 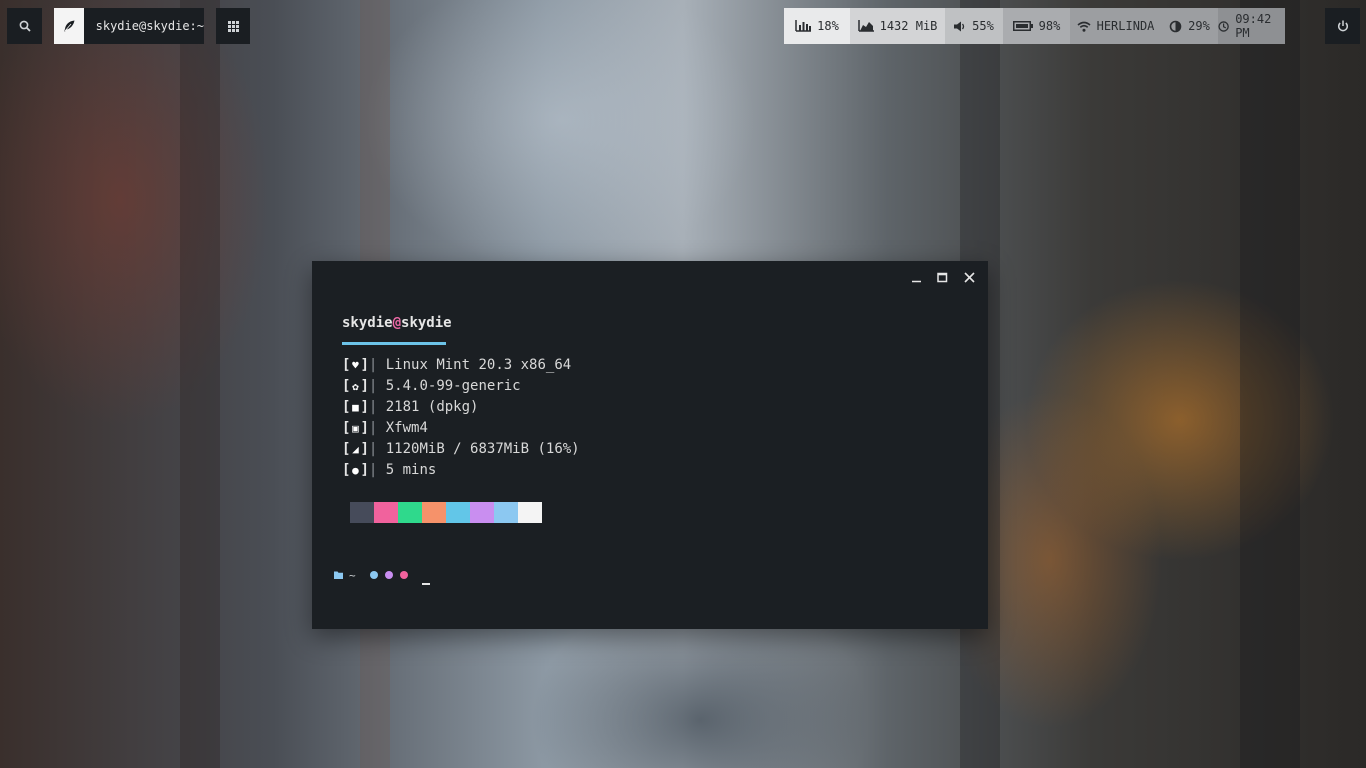 I want to click on prompt-dot-blue, so click(x=373, y=575).